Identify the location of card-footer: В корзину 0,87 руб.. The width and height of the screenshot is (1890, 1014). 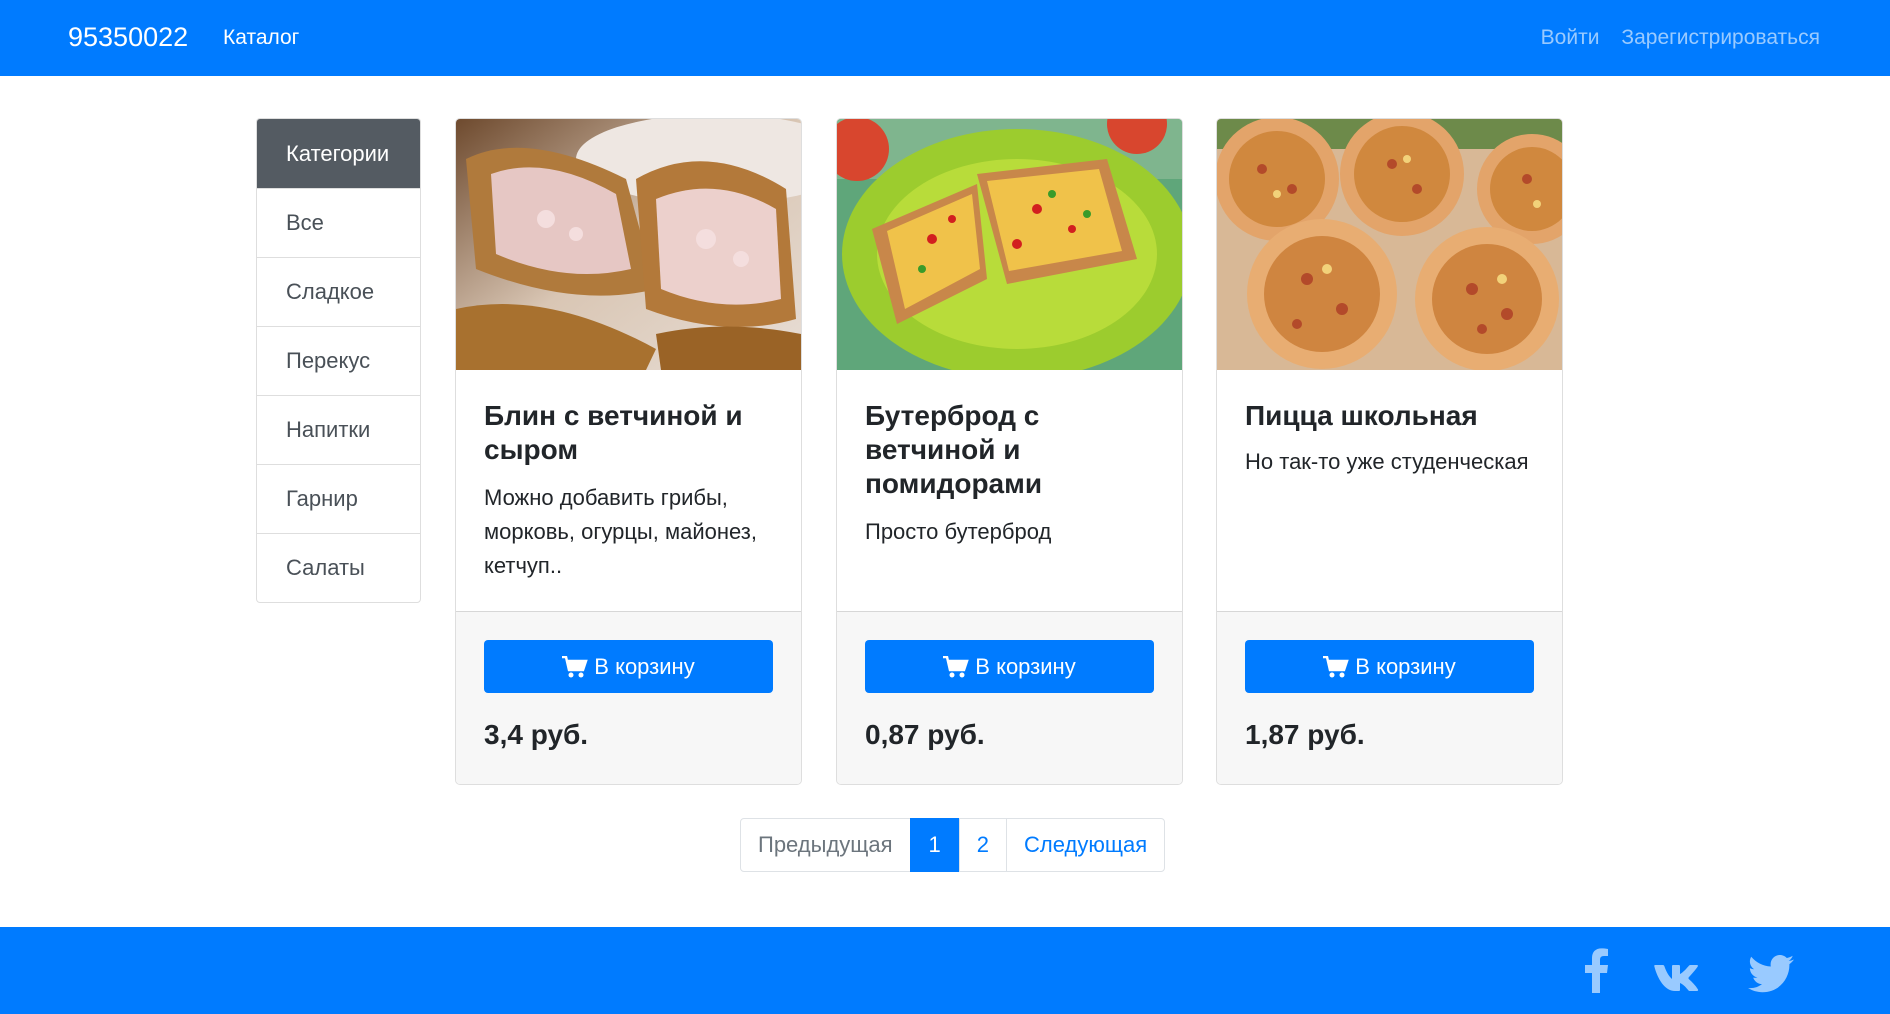
(1009, 697).